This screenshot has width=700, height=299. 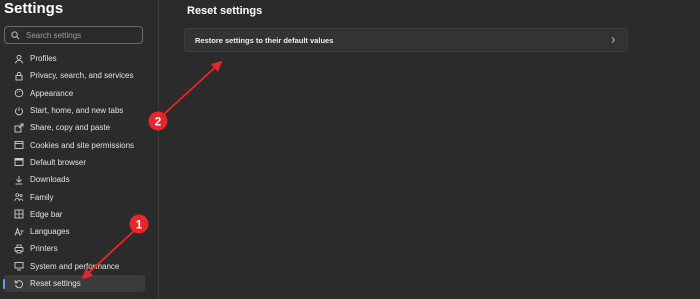 I want to click on sidebar-item-label: Privacy, search, and services, so click(x=82, y=76).